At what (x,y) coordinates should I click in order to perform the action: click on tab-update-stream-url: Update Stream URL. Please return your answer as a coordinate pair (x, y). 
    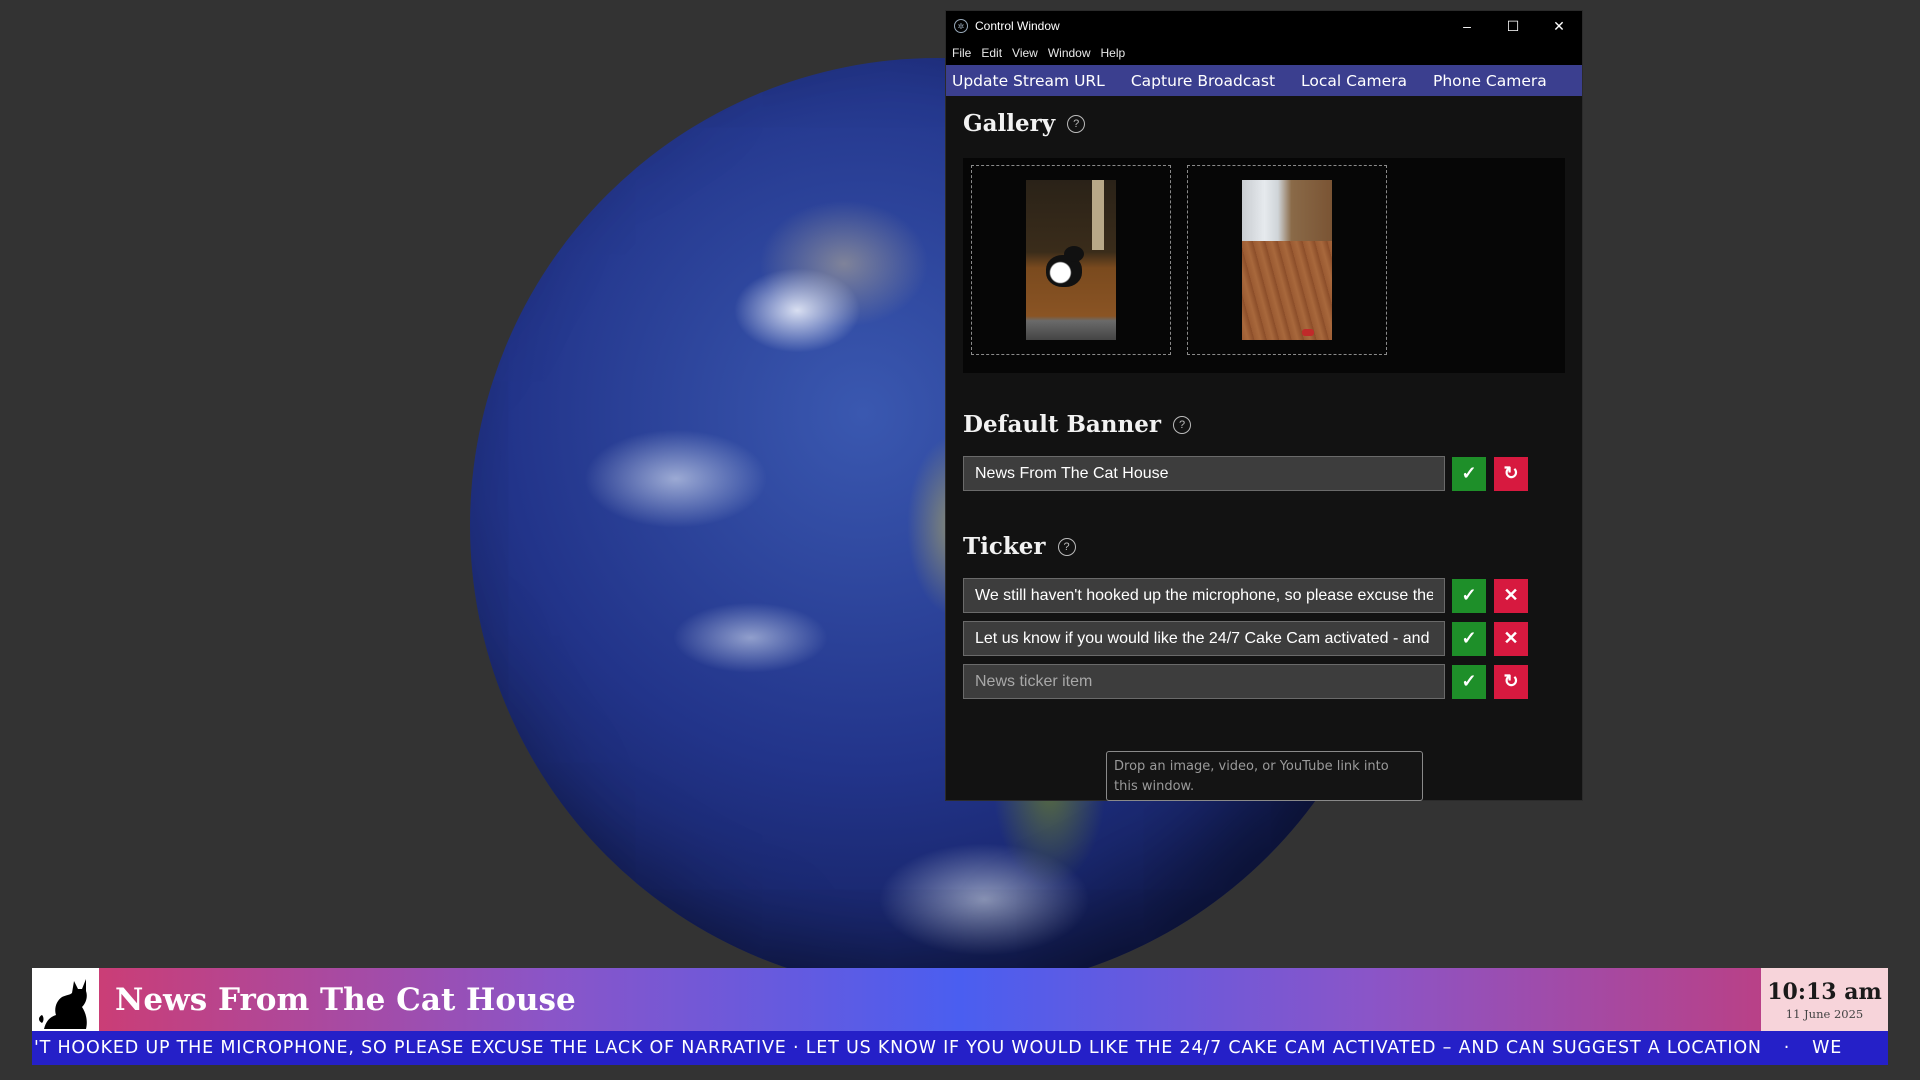
    Looking at the image, I should click on (1028, 81).